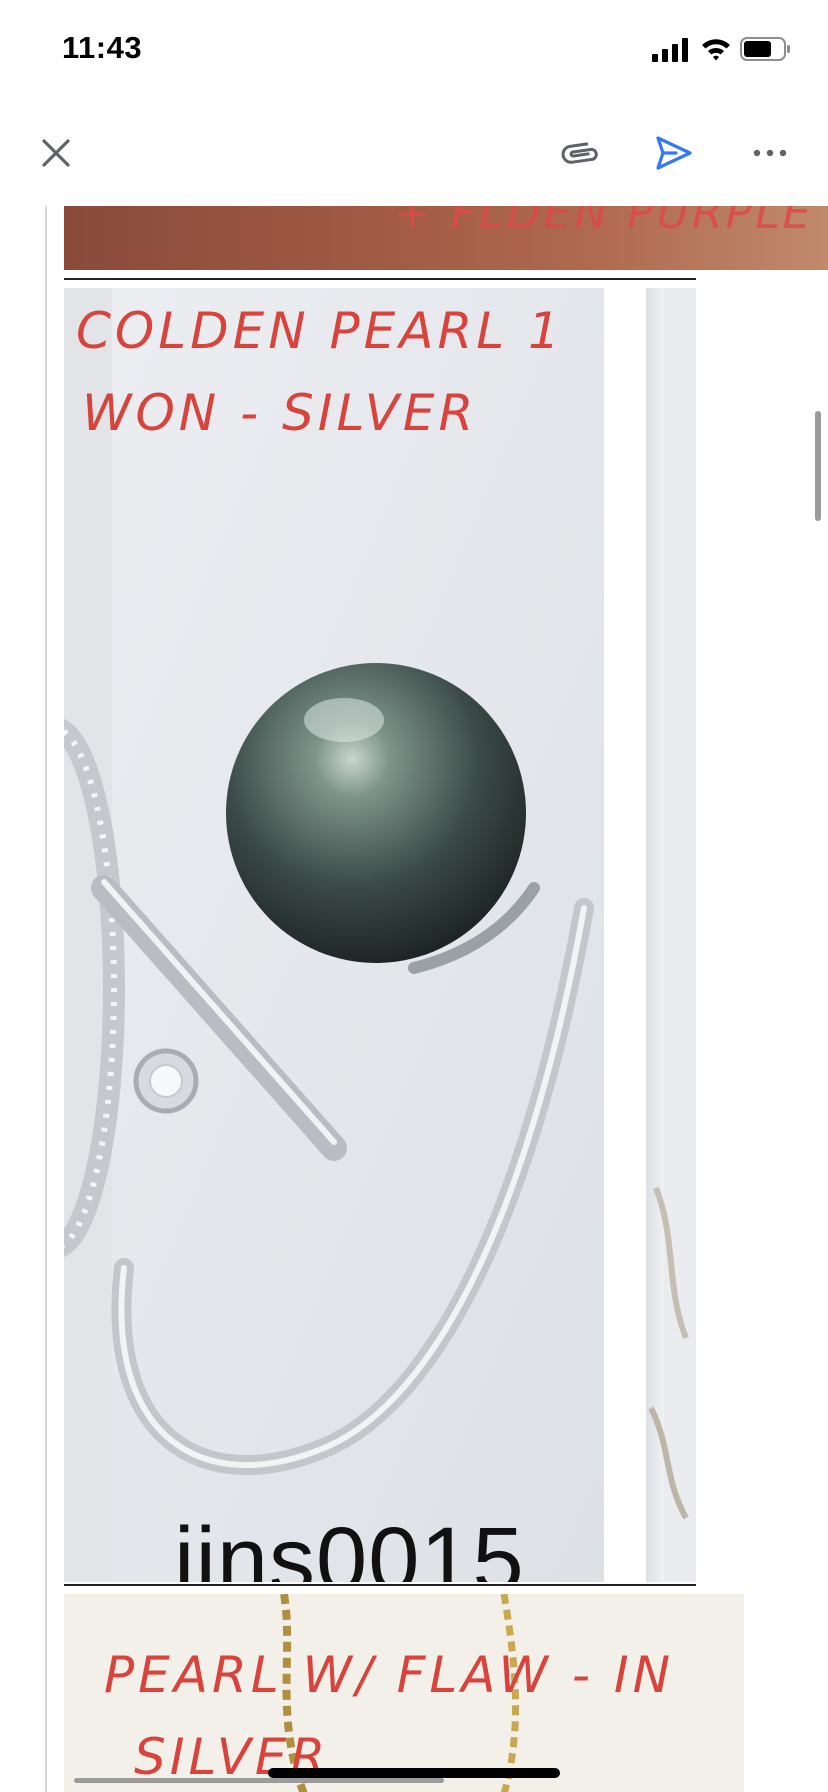 The image size is (828, 1792). What do you see at coordinates (414, 50) in the screenshot?
I see `status-bar: 11:43` at bounding box center [414, 50].